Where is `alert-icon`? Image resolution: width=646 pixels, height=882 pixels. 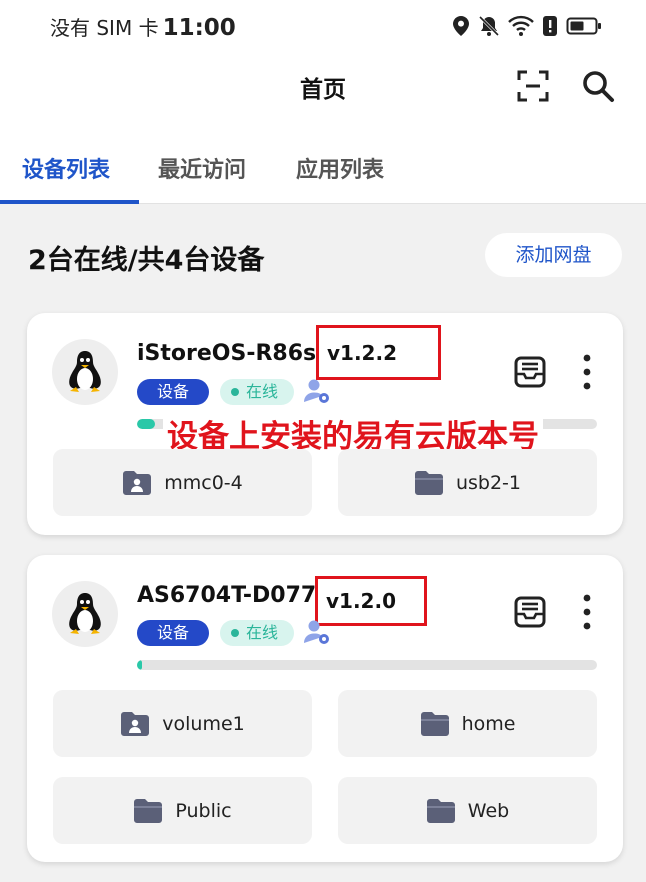
alert-icon is located at coordinates (550, 26).